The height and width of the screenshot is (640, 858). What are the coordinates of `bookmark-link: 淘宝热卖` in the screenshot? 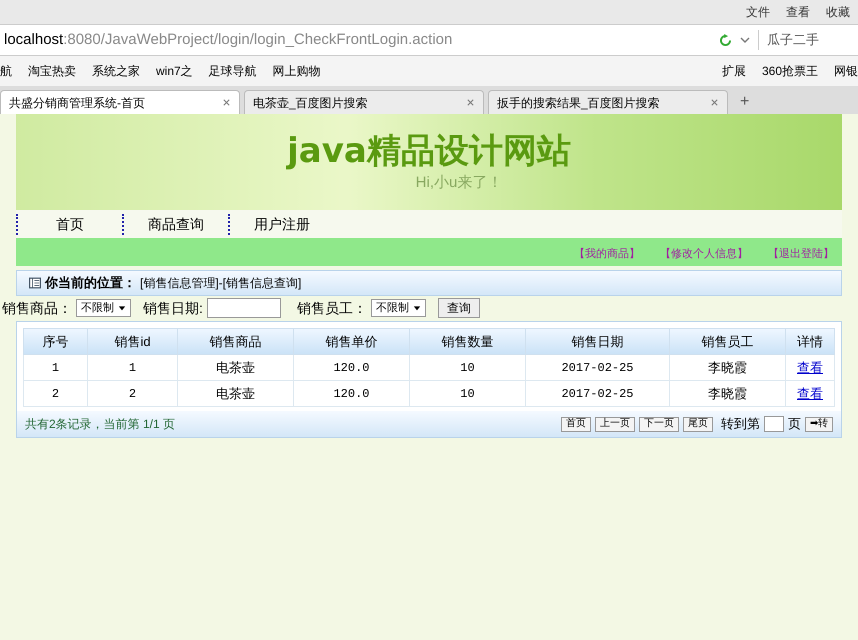 It's located at (52, 71).